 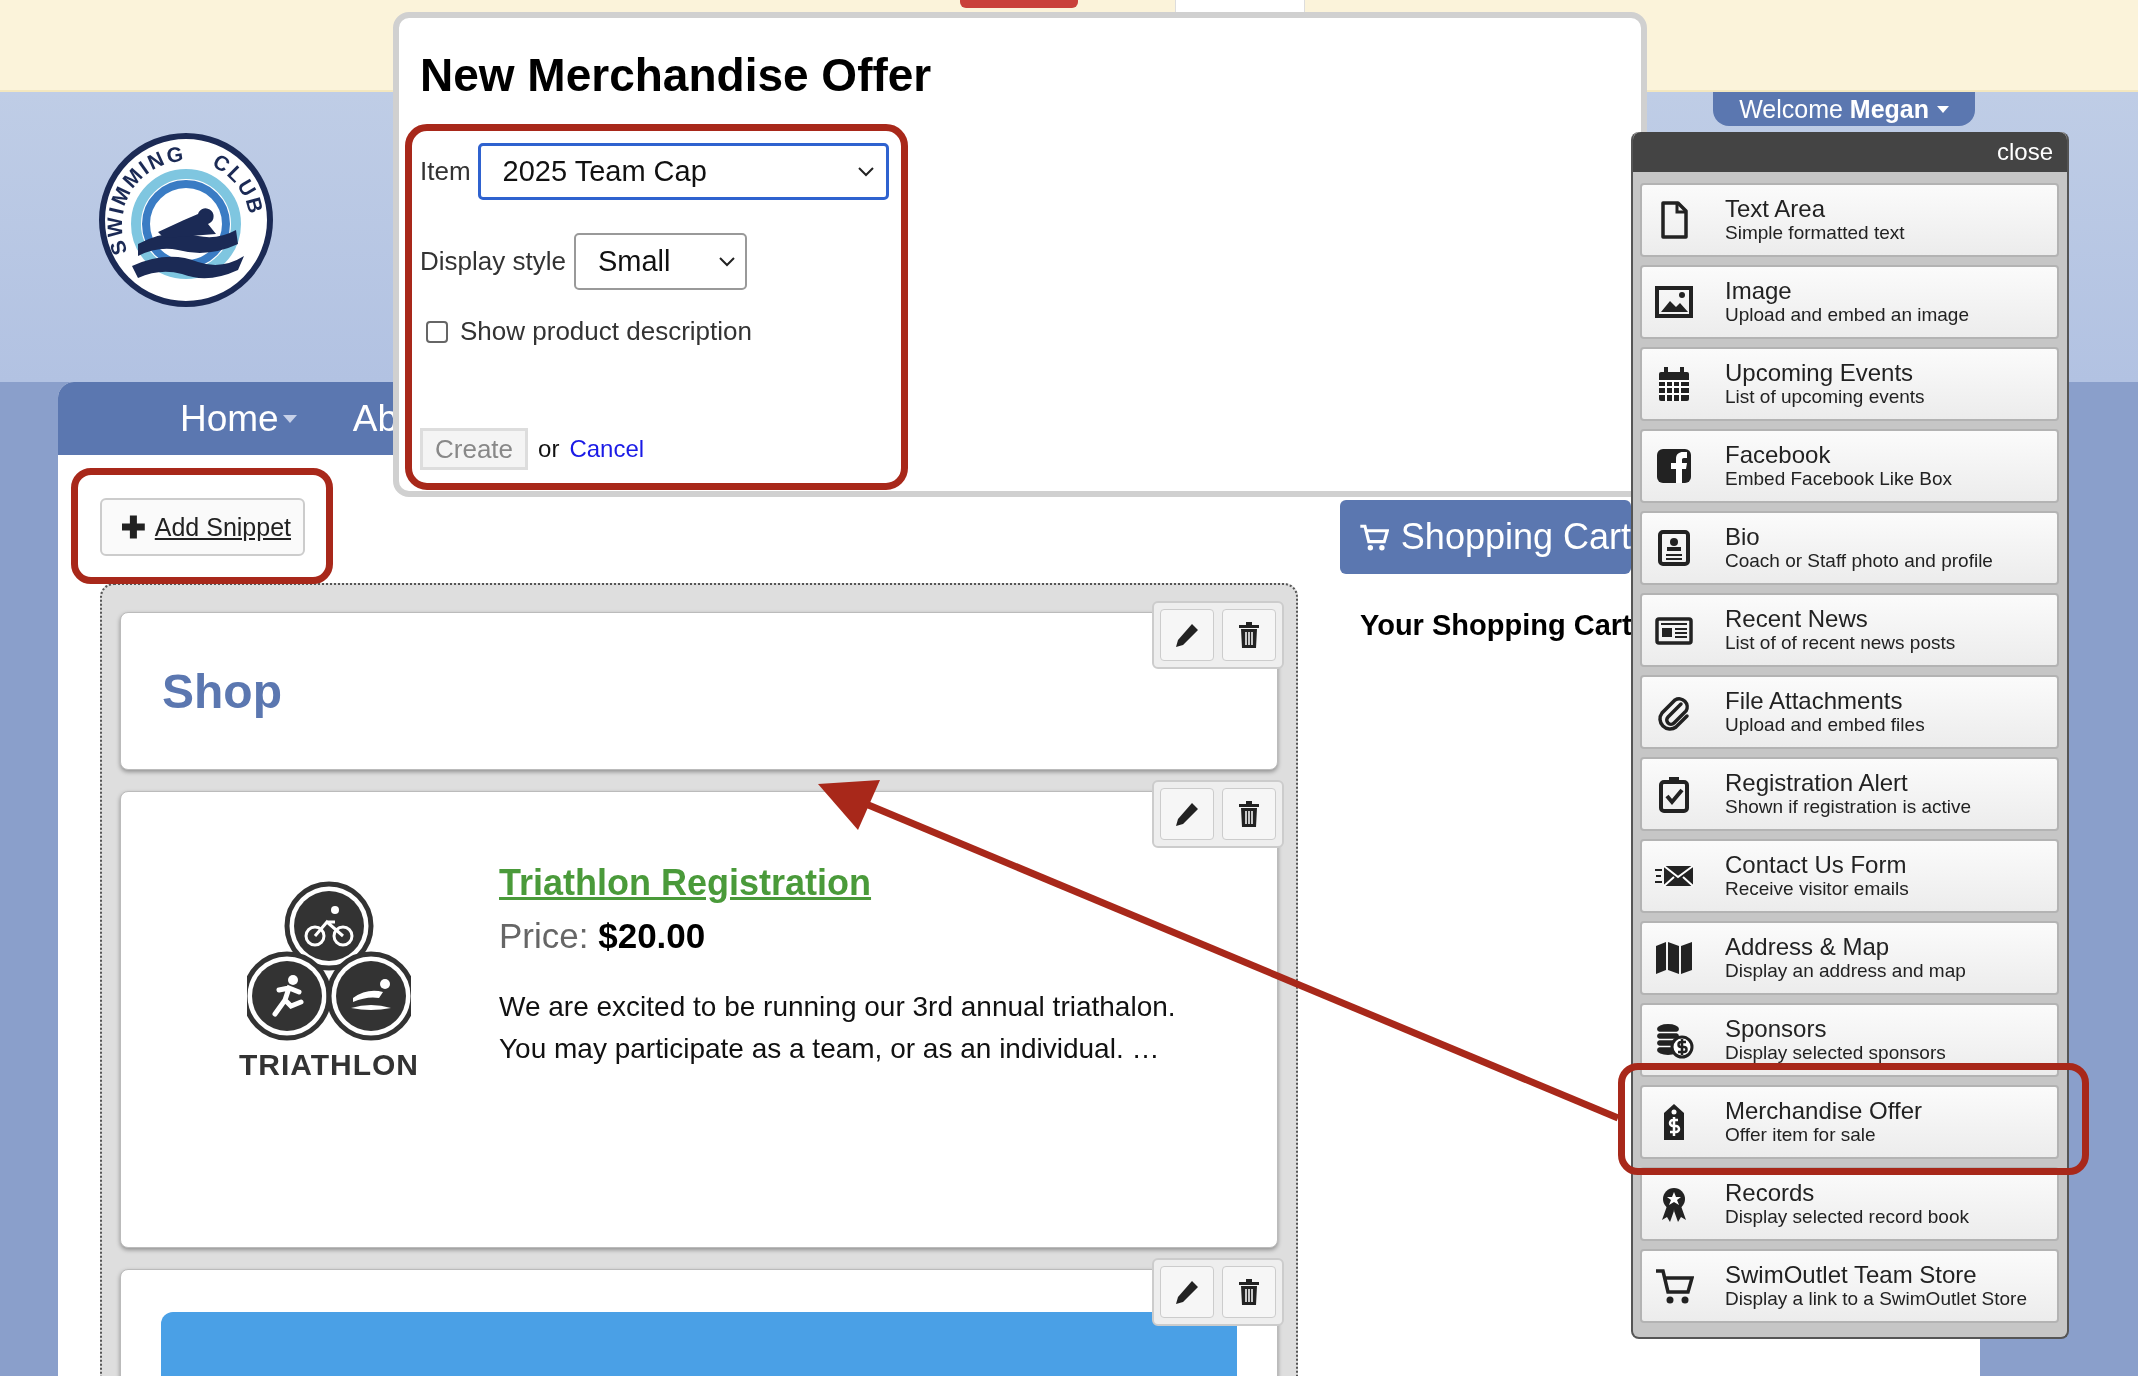 I want to click on shopping-cart-tab: Shopping Cart, so click(x=1485, y=537).